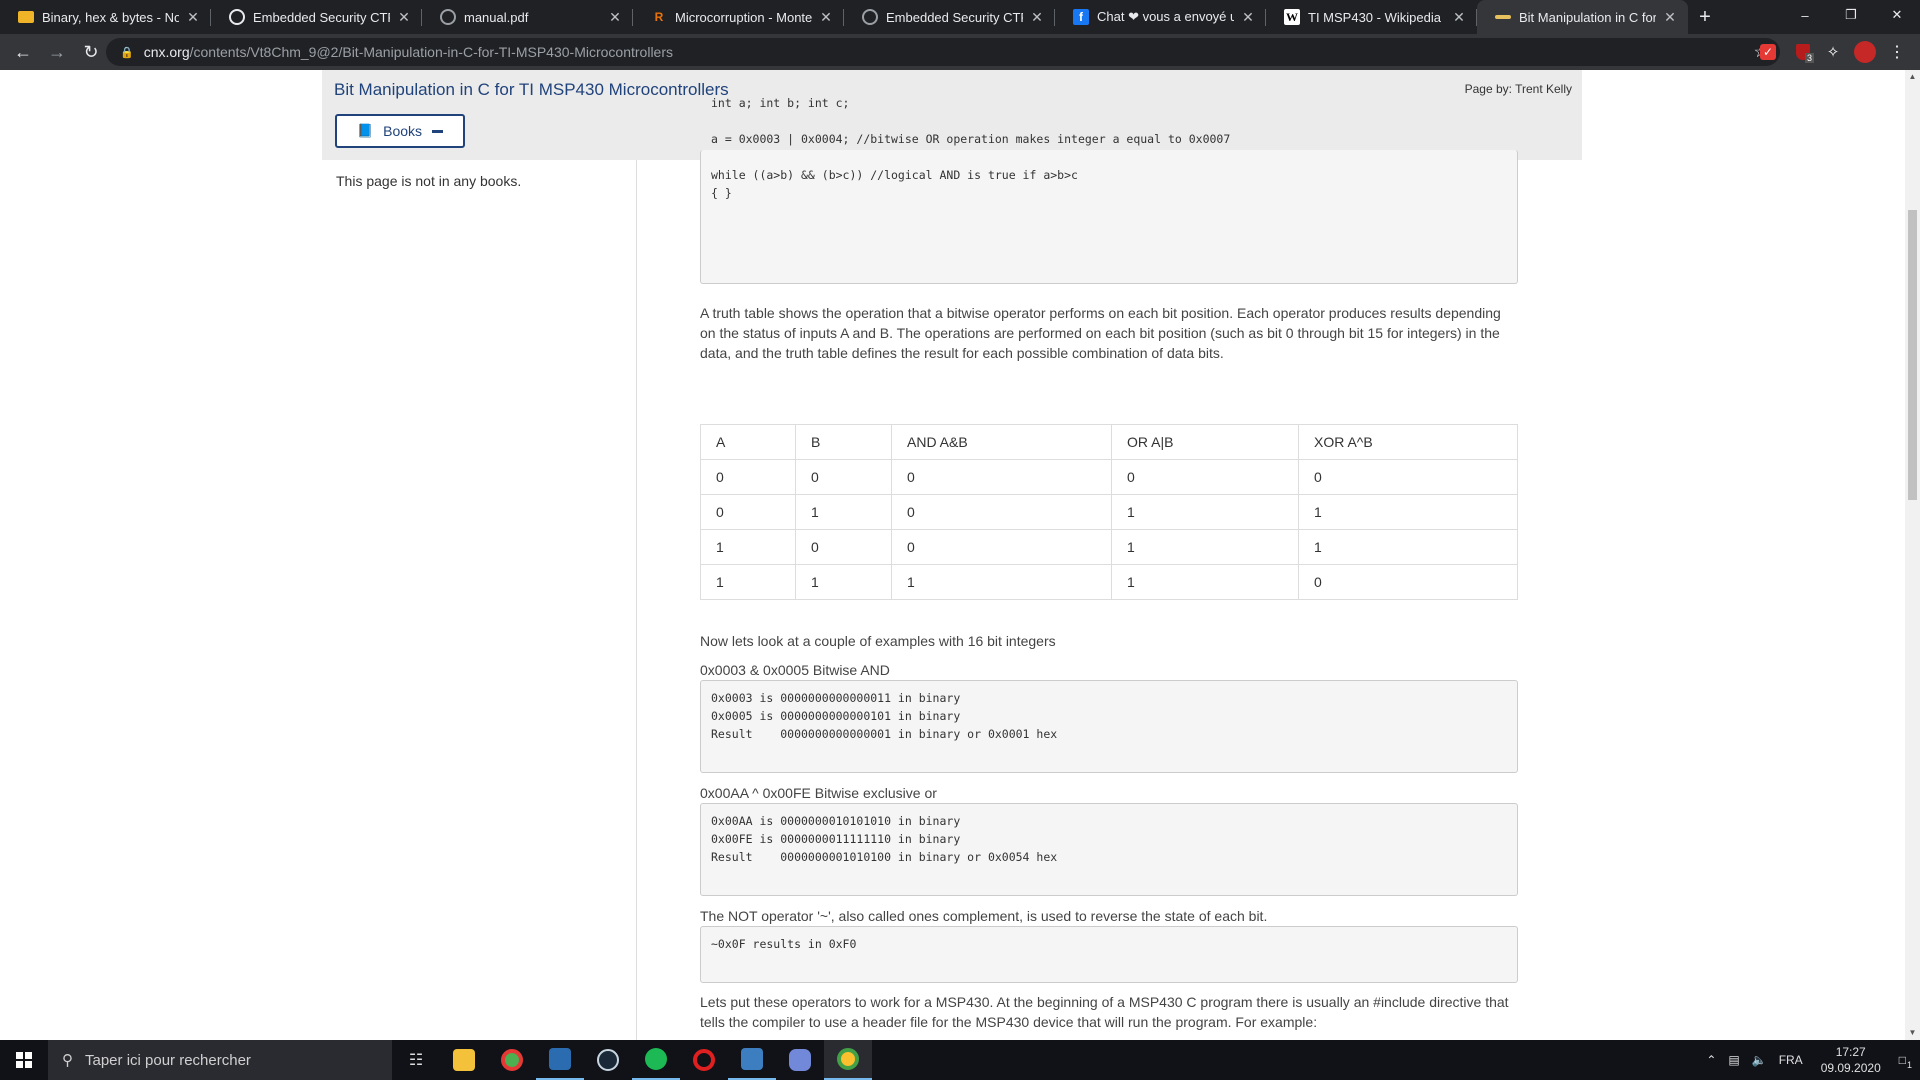 The height and width of the screenshot is (1080, 1920). What do you see at coordinates (1705, 17) in the screenshot?
I see `new-tab-button: +` at bounding box center [1705, 17].